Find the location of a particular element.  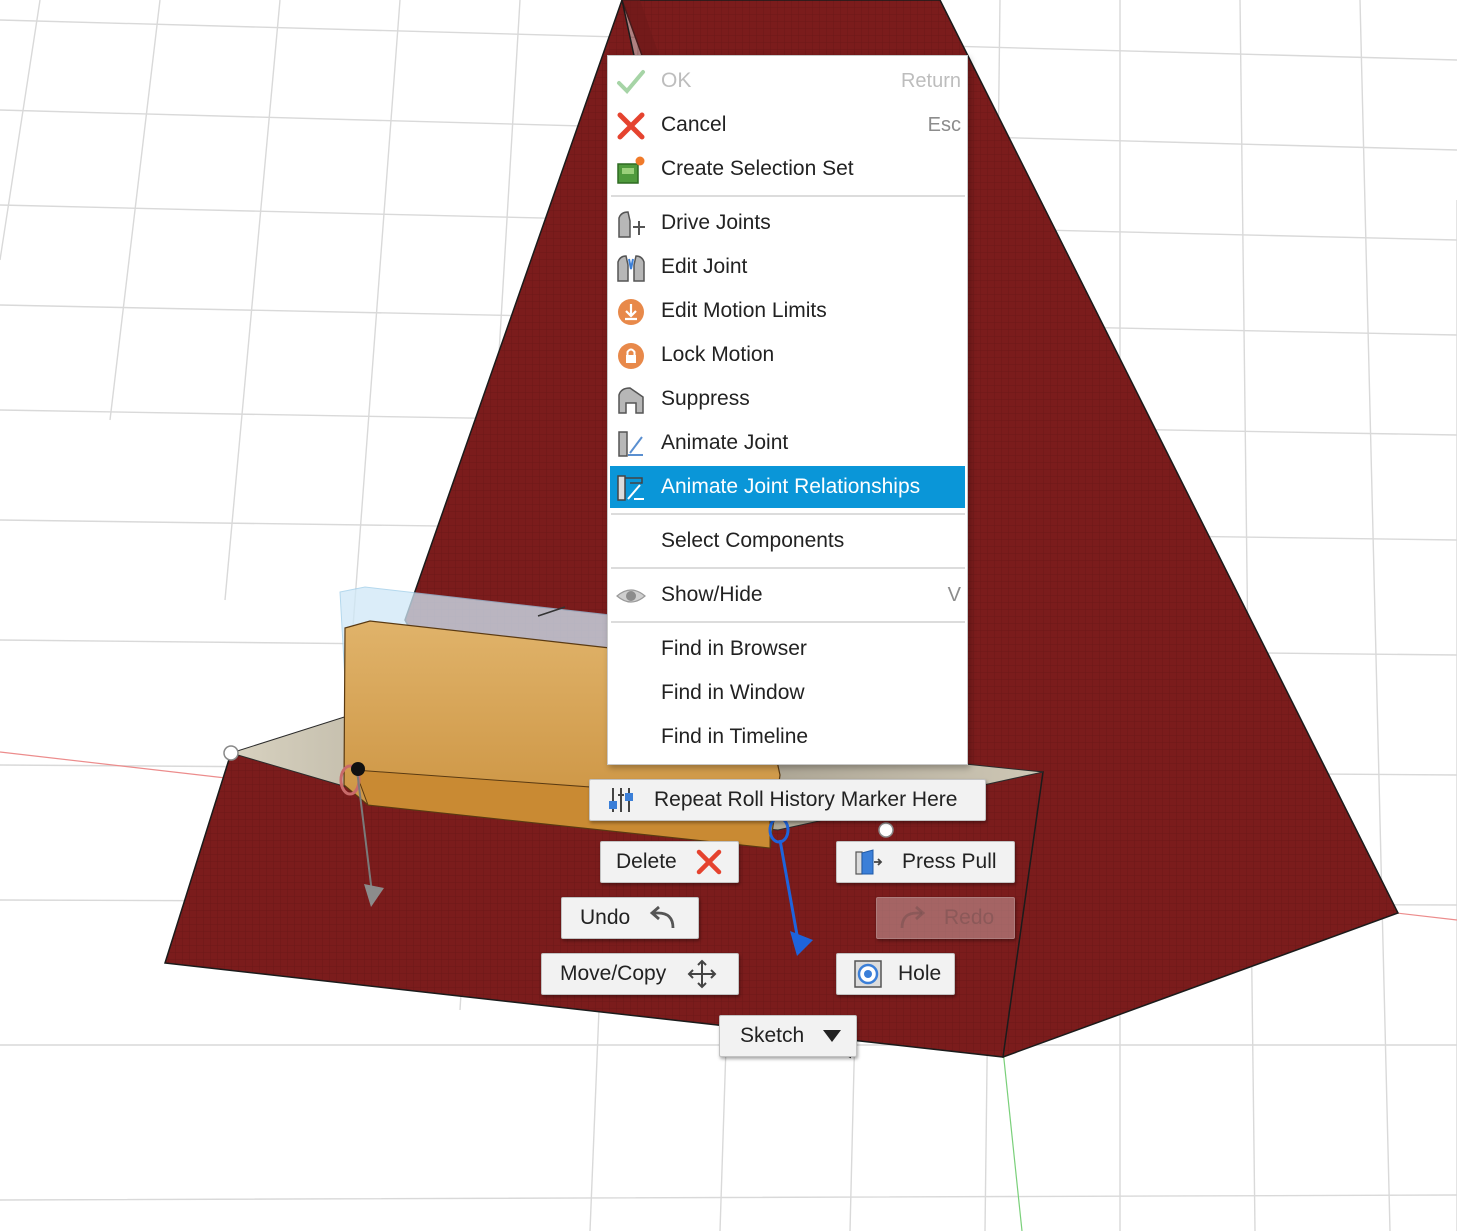

eye-icon is located at coordinates (631, 596).